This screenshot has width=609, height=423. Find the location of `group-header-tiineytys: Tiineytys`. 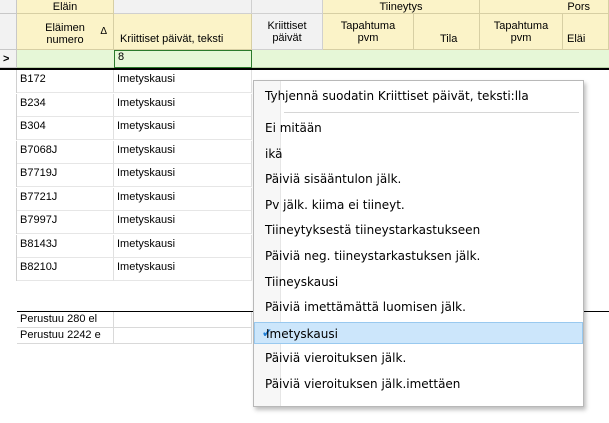

group-header-tiineytys: Tiineytys is located at coordinates (401, 7).